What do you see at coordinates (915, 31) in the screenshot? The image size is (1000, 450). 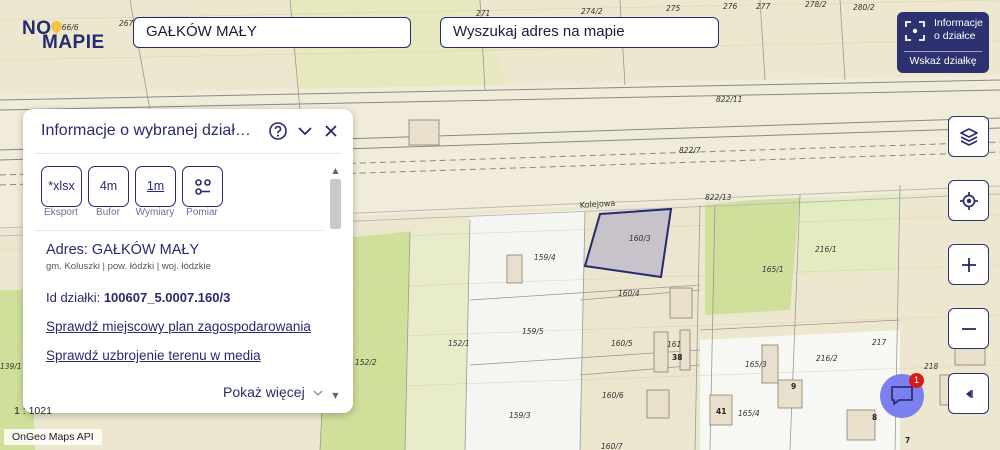 I see `select-parcel-icon` at bounding box center [915, 31].